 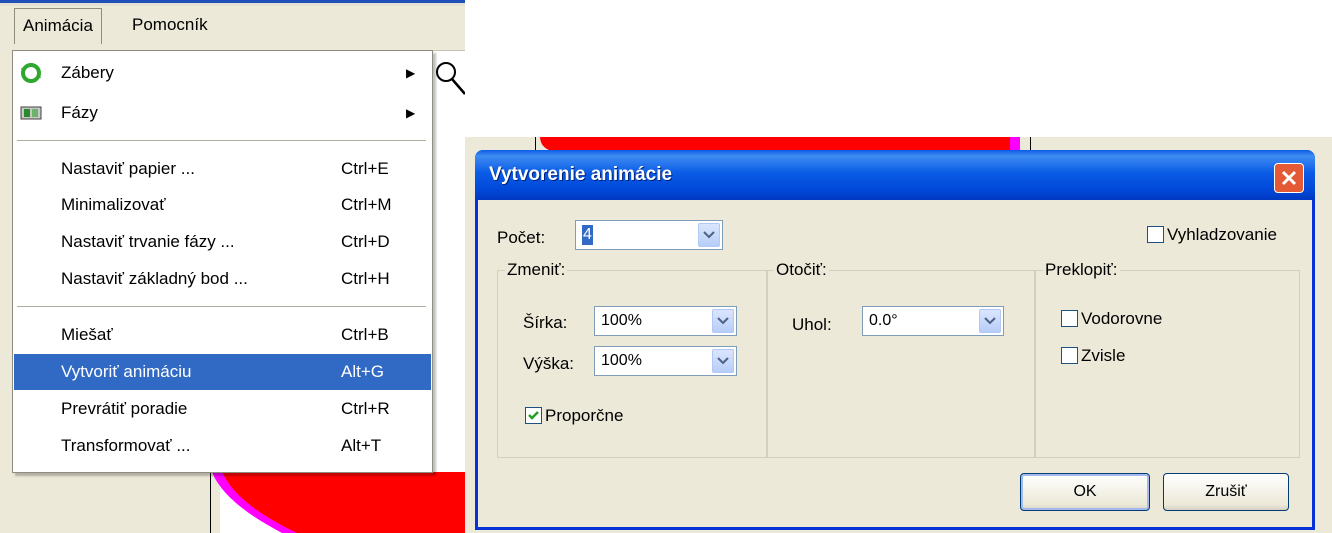 What do you see at coordinates (1167, 364) in the screenshot?
I see `flip-group` at bounding box center [1167, 364].